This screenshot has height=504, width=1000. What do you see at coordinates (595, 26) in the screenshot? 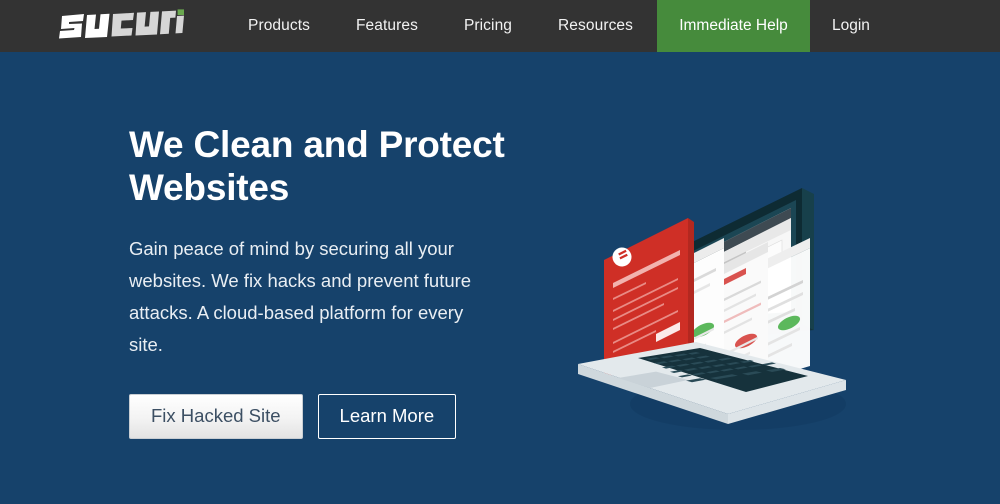
I see `nav-item-resources: Resources` at bounding box center [595, 26].